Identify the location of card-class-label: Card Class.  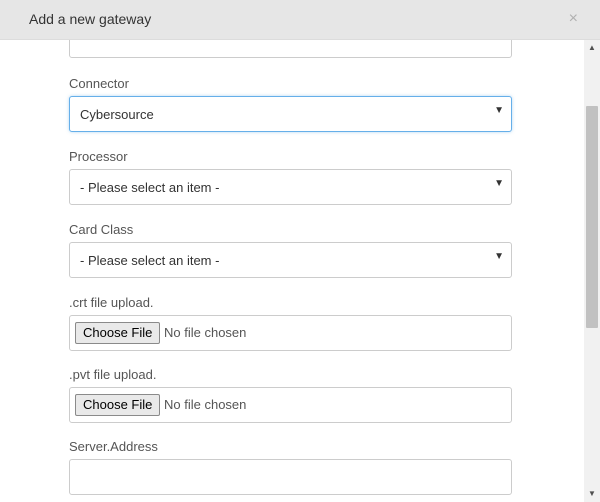
(101, 229).